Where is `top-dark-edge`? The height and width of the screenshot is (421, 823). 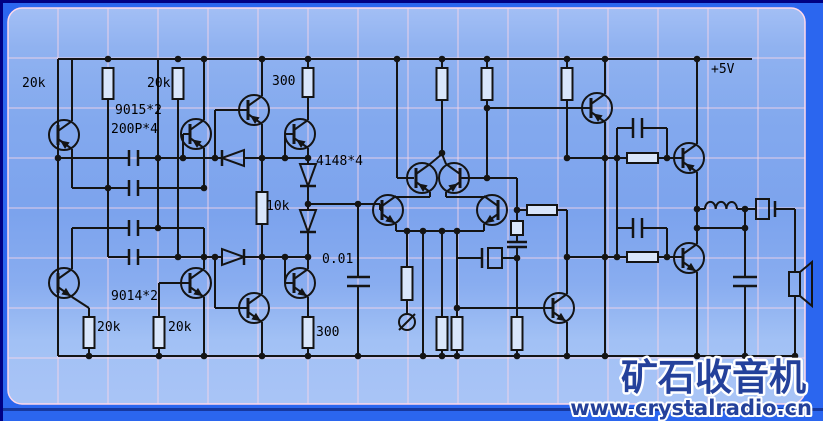 top-dark-edge is located at coordinates (411, 1).